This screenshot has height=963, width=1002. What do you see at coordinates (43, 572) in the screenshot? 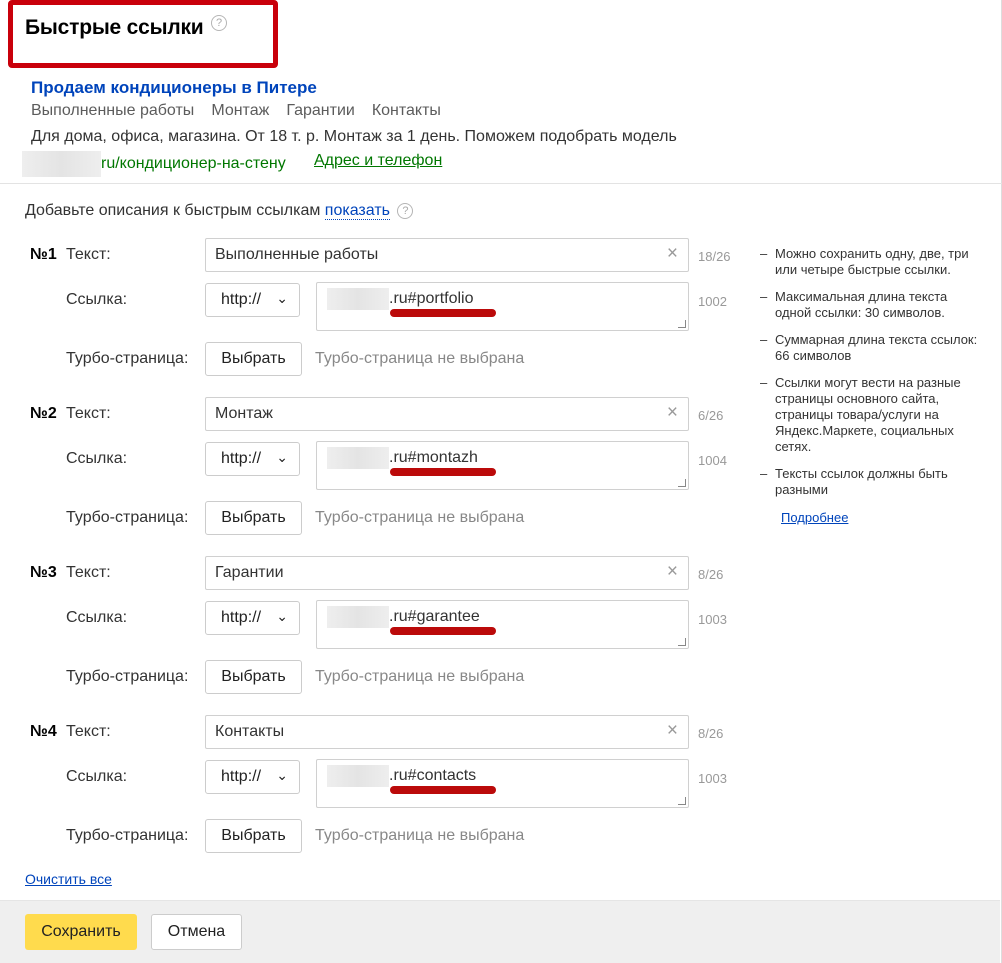
I see `item-number: №3` at bounding box center [43, 572].